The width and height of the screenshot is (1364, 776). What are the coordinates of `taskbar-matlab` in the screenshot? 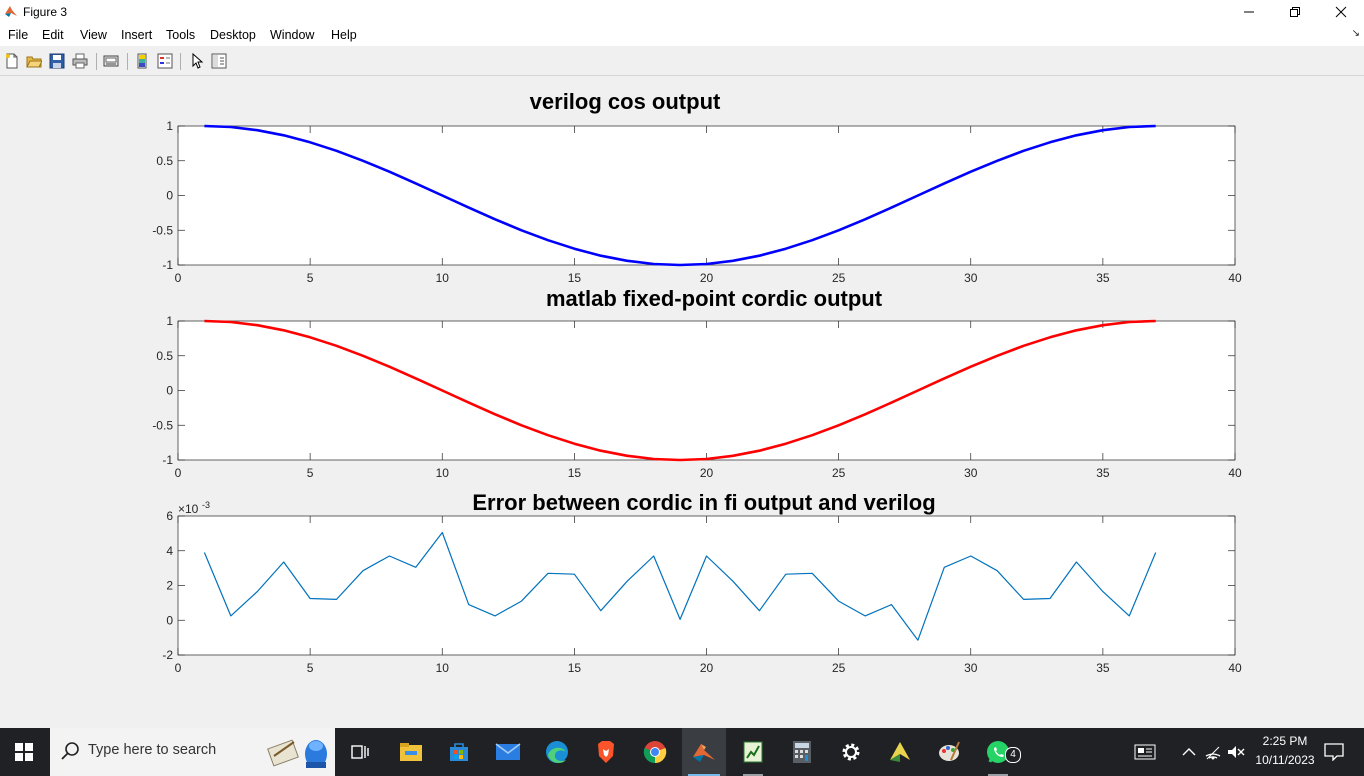 It's located at (704, 752).